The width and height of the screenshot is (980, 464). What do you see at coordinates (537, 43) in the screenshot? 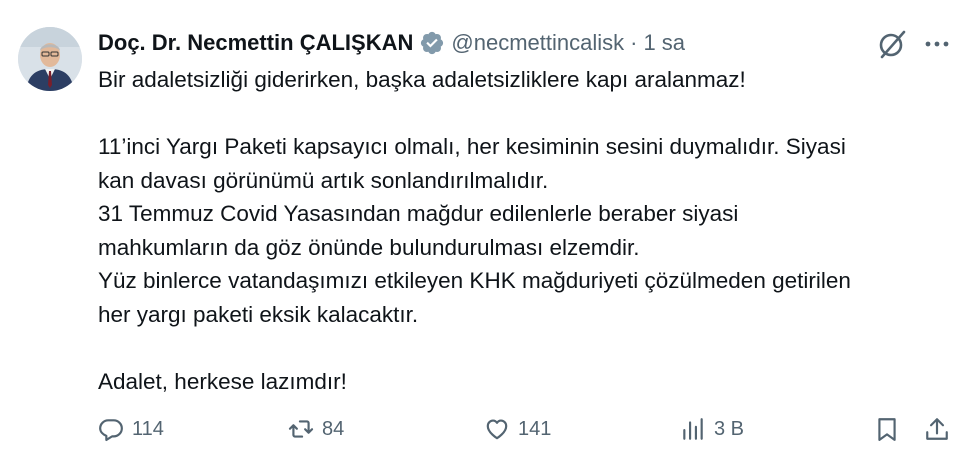
I see `author-handle: @necmettincalisk` at bounding box center [537, 43].